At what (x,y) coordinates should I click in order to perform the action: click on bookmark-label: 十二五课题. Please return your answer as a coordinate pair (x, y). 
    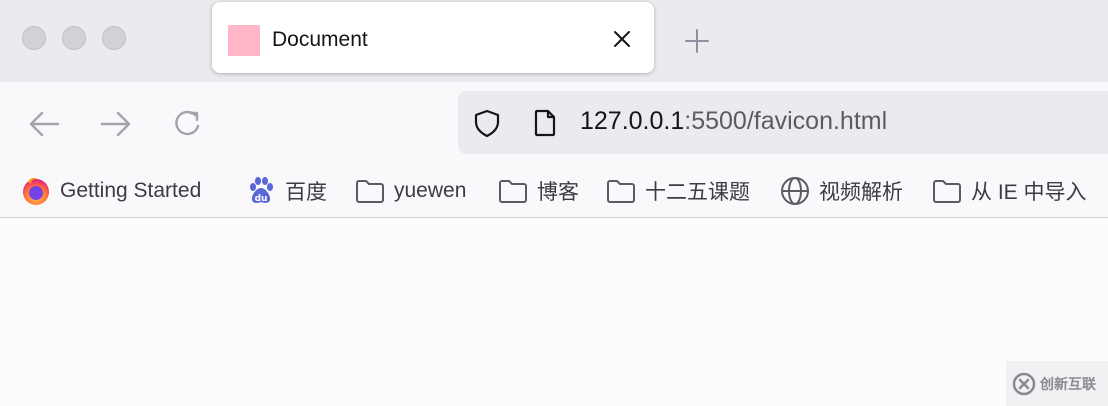
    Looking at the image, I should click on (697, 192).